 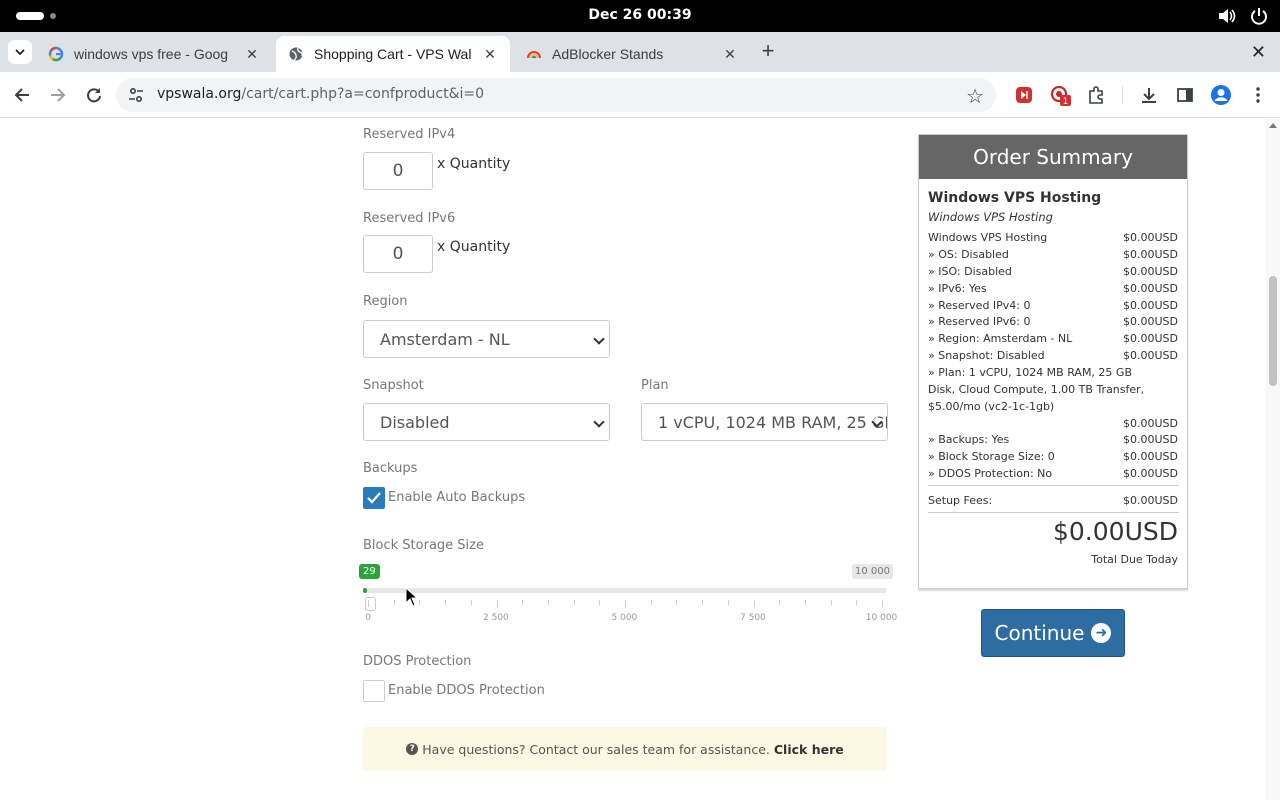 I want to click on block-storage-slider-track, so click(x=625, y=590).